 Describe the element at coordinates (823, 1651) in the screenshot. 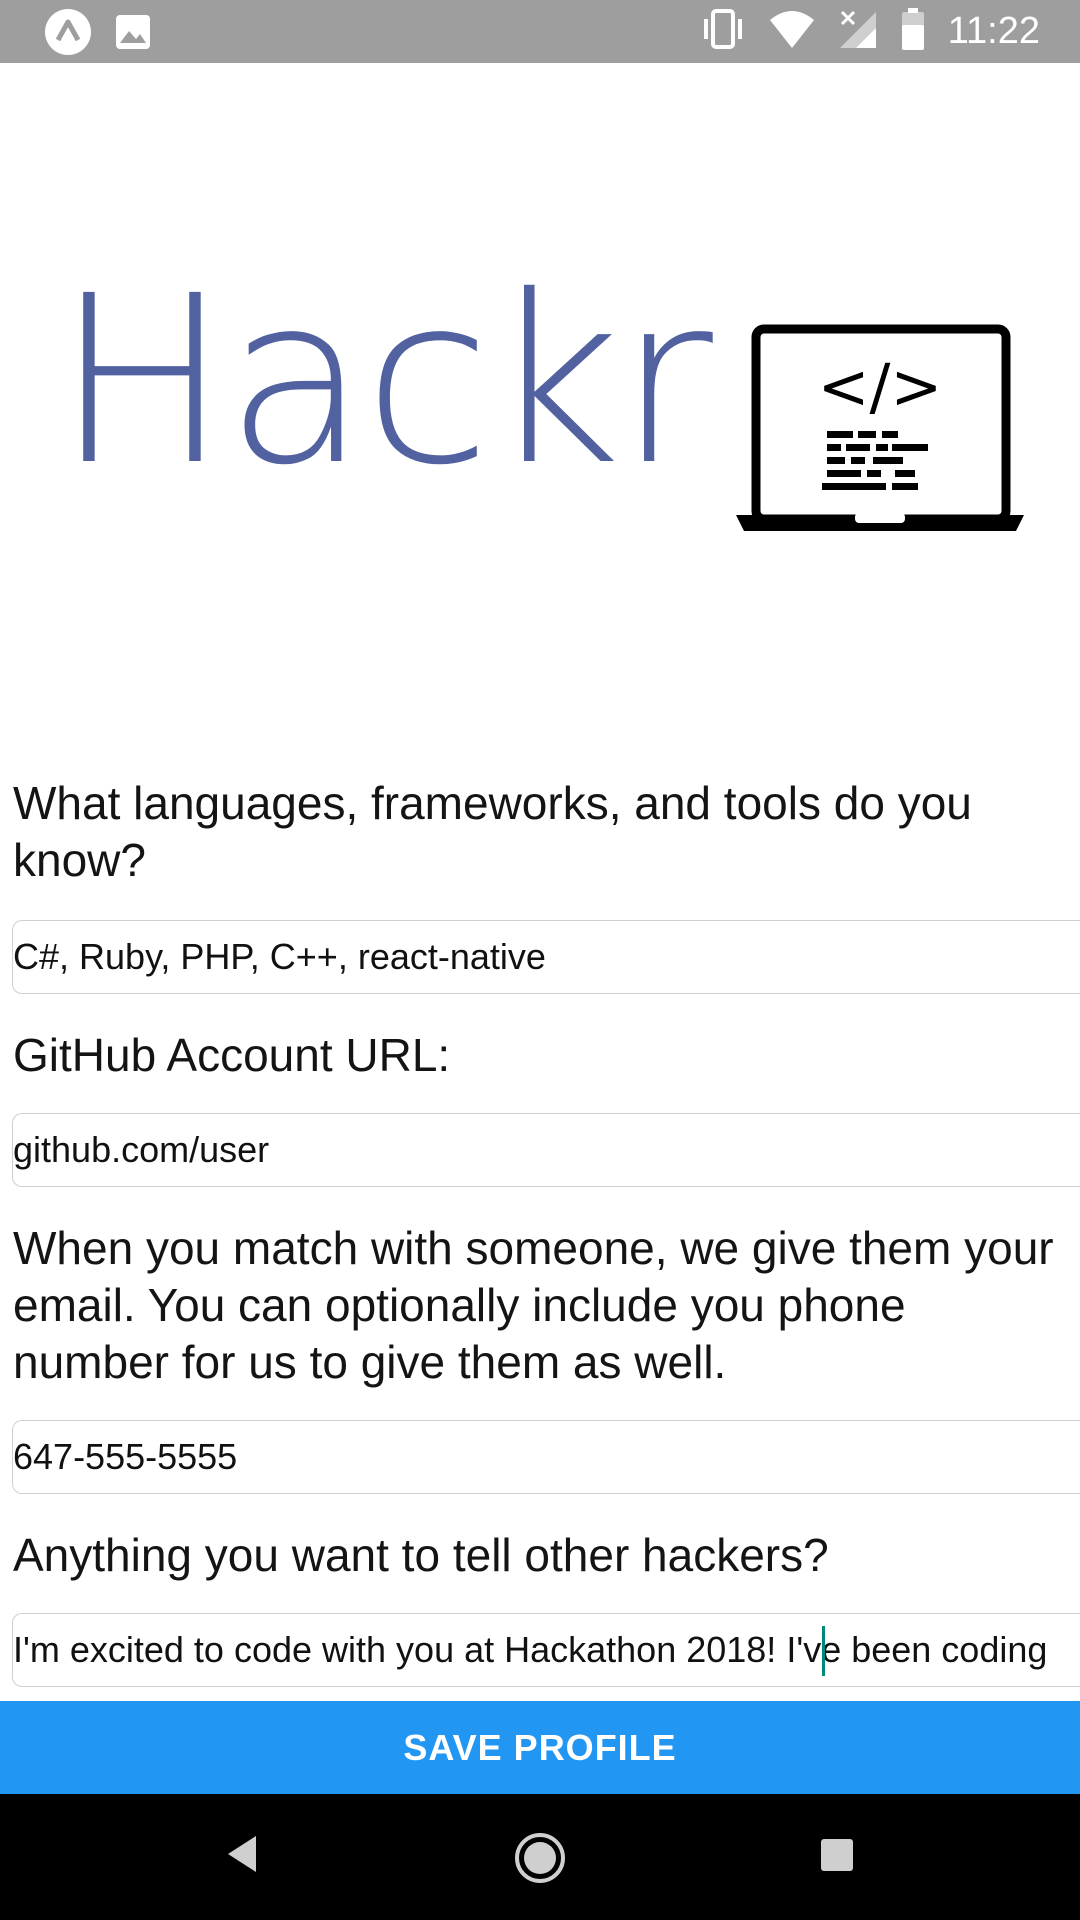

I see `text-cursor` at that location.